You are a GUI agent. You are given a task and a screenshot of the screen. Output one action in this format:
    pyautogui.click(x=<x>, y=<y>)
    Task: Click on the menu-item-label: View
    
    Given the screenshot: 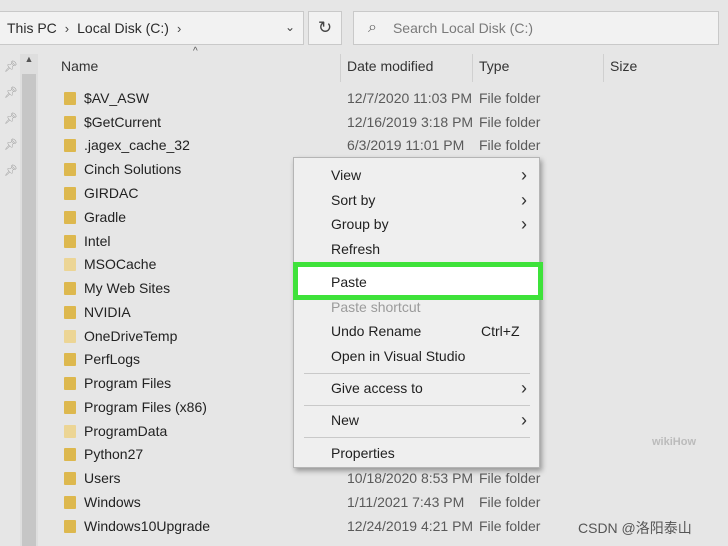 What is the action you would take?
    pyautogui.click(x=346, y=175)
    